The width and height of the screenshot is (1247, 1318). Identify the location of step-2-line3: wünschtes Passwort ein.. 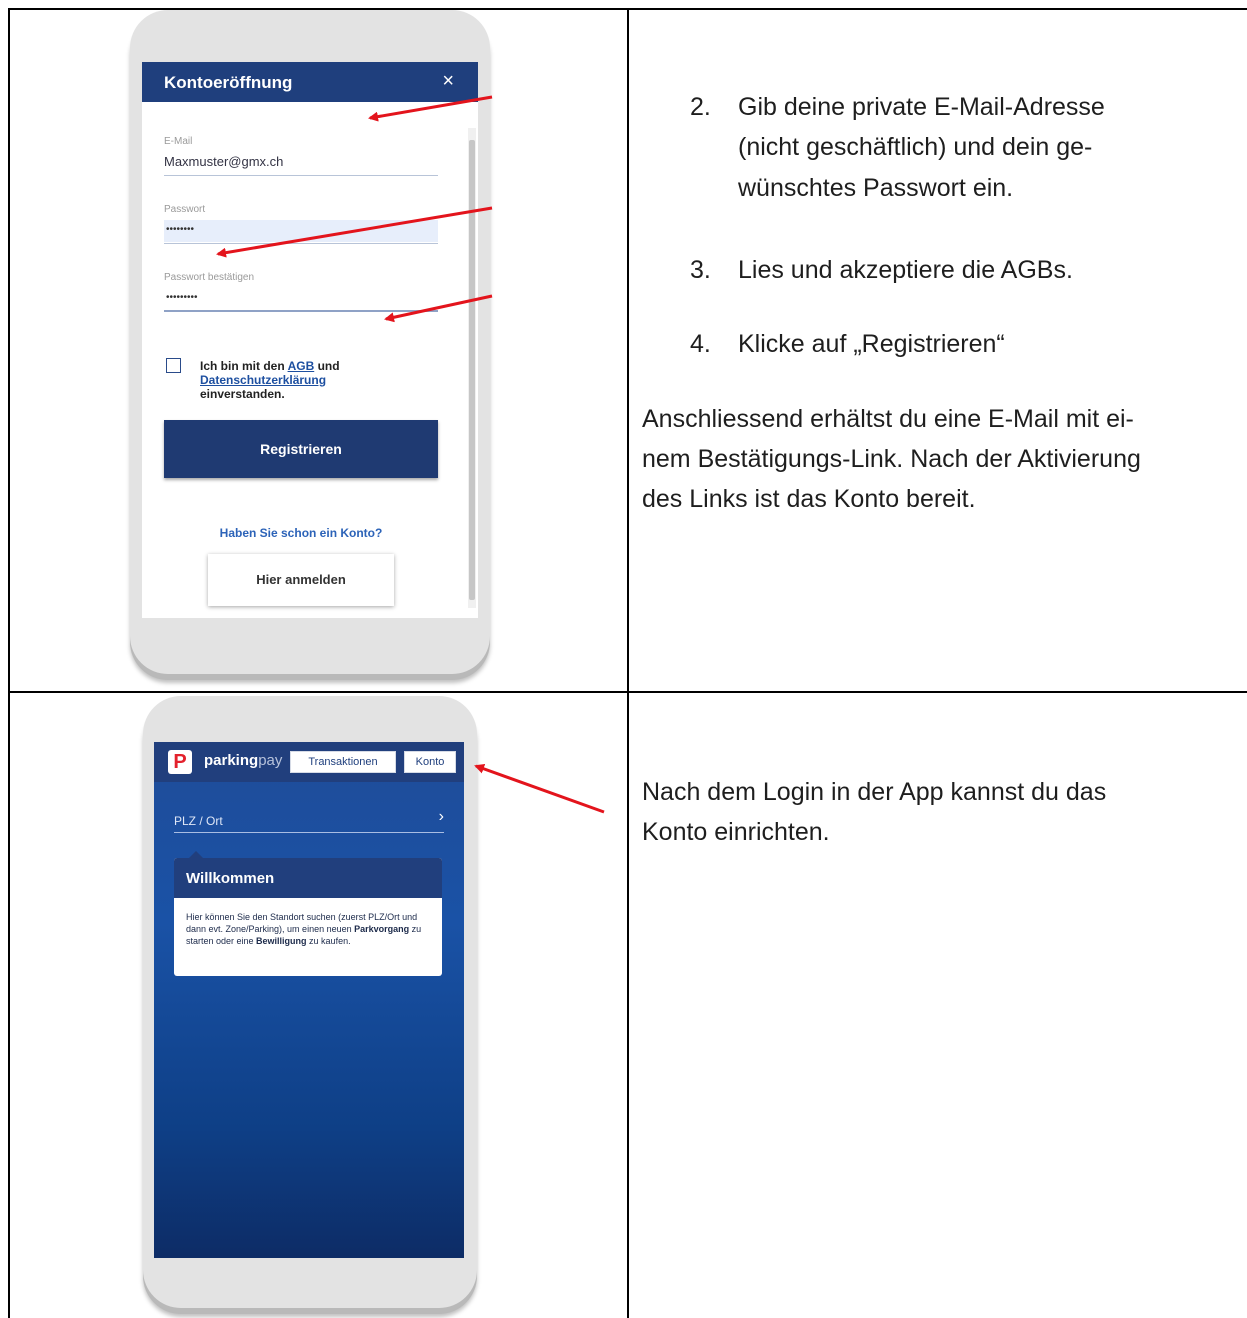
(876, 188).